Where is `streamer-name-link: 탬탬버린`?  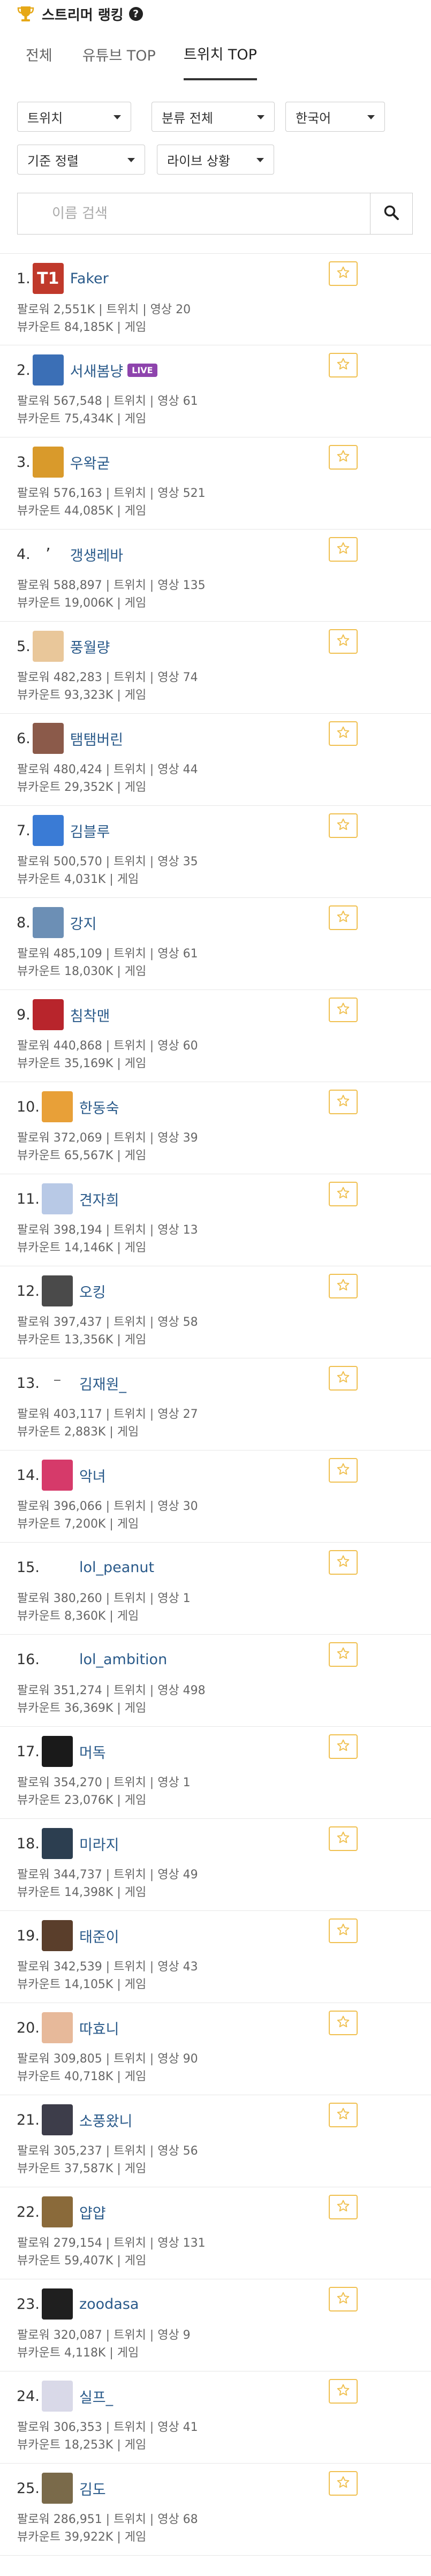 streamer-name-link: 탬탬버린 is located at coordinates (96, 738).